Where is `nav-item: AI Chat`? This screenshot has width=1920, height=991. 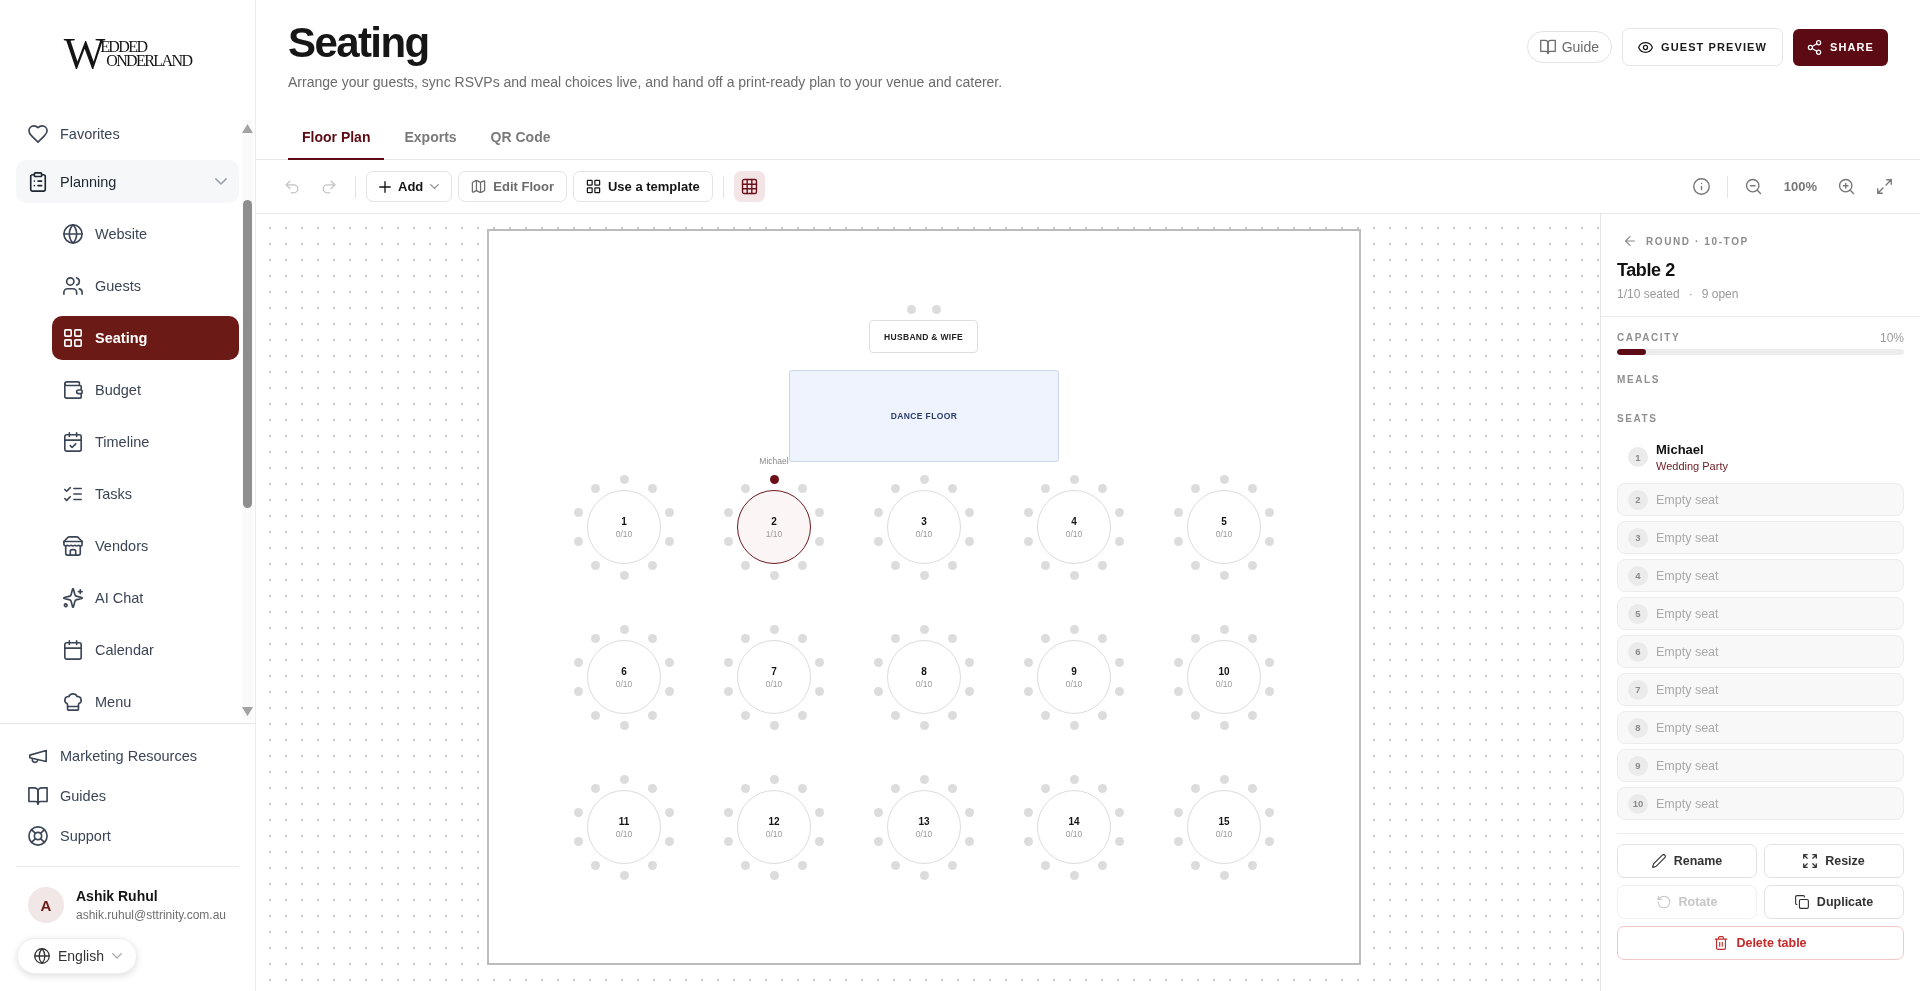 nav-item: AI Chat is located at coordinates (145, 598).